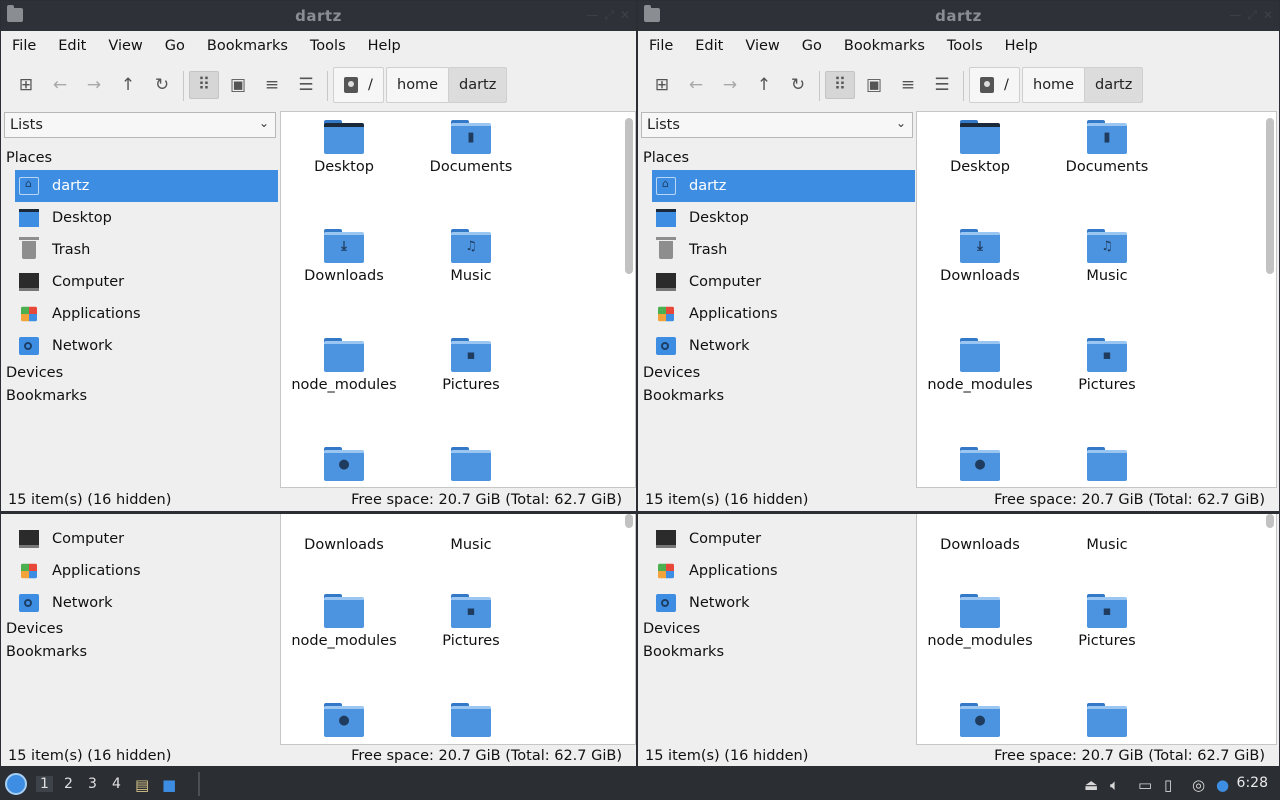 This screenshot has height=800, width=1280. Describe the element at coordinates (344, 147) in the screenshot. I see `file-item: Desktop` at that location.